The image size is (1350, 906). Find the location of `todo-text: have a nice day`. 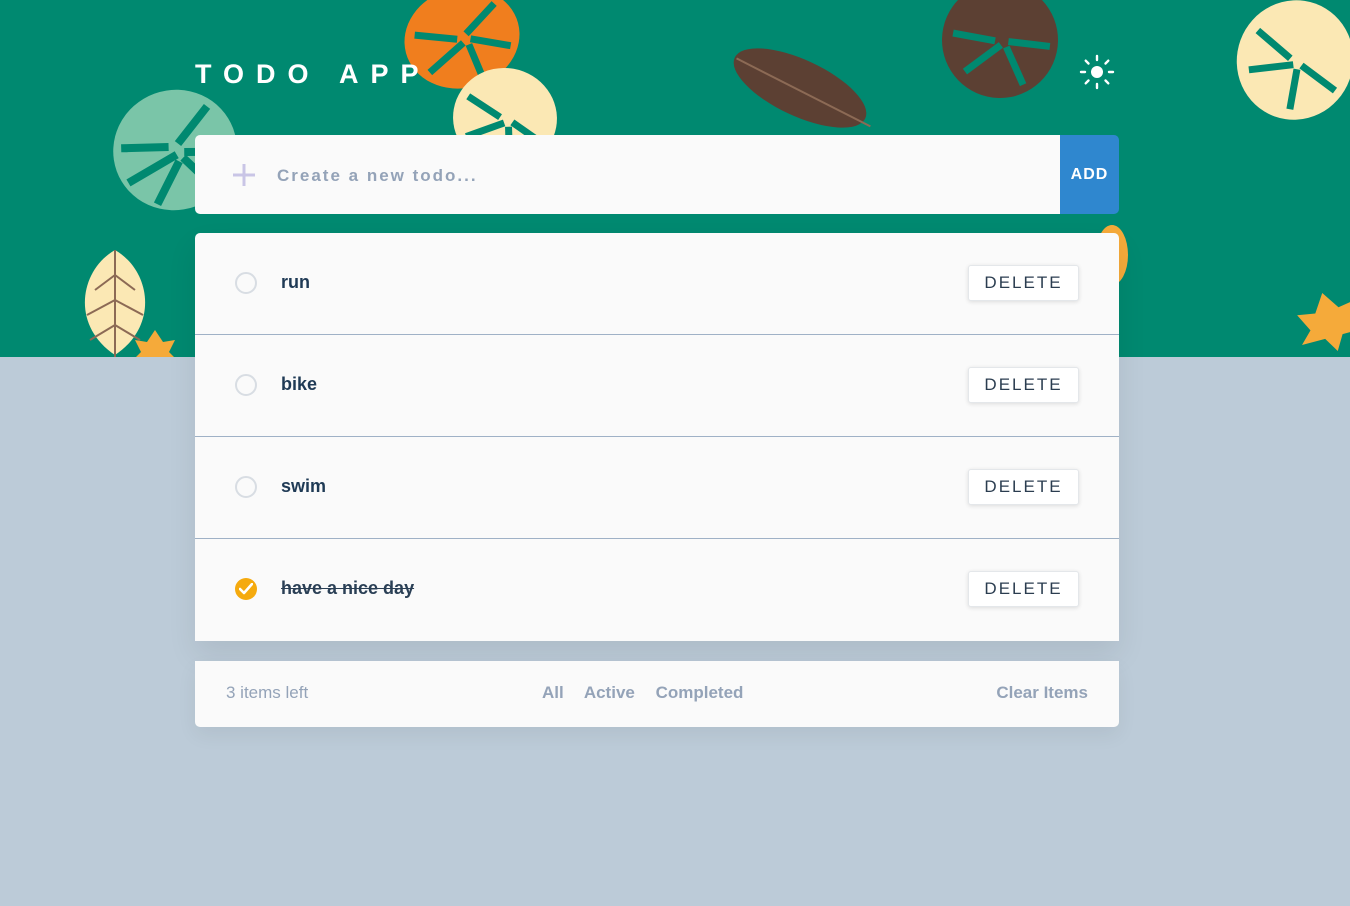

todo-text: have a nice day is located at coordinates (348, 588).